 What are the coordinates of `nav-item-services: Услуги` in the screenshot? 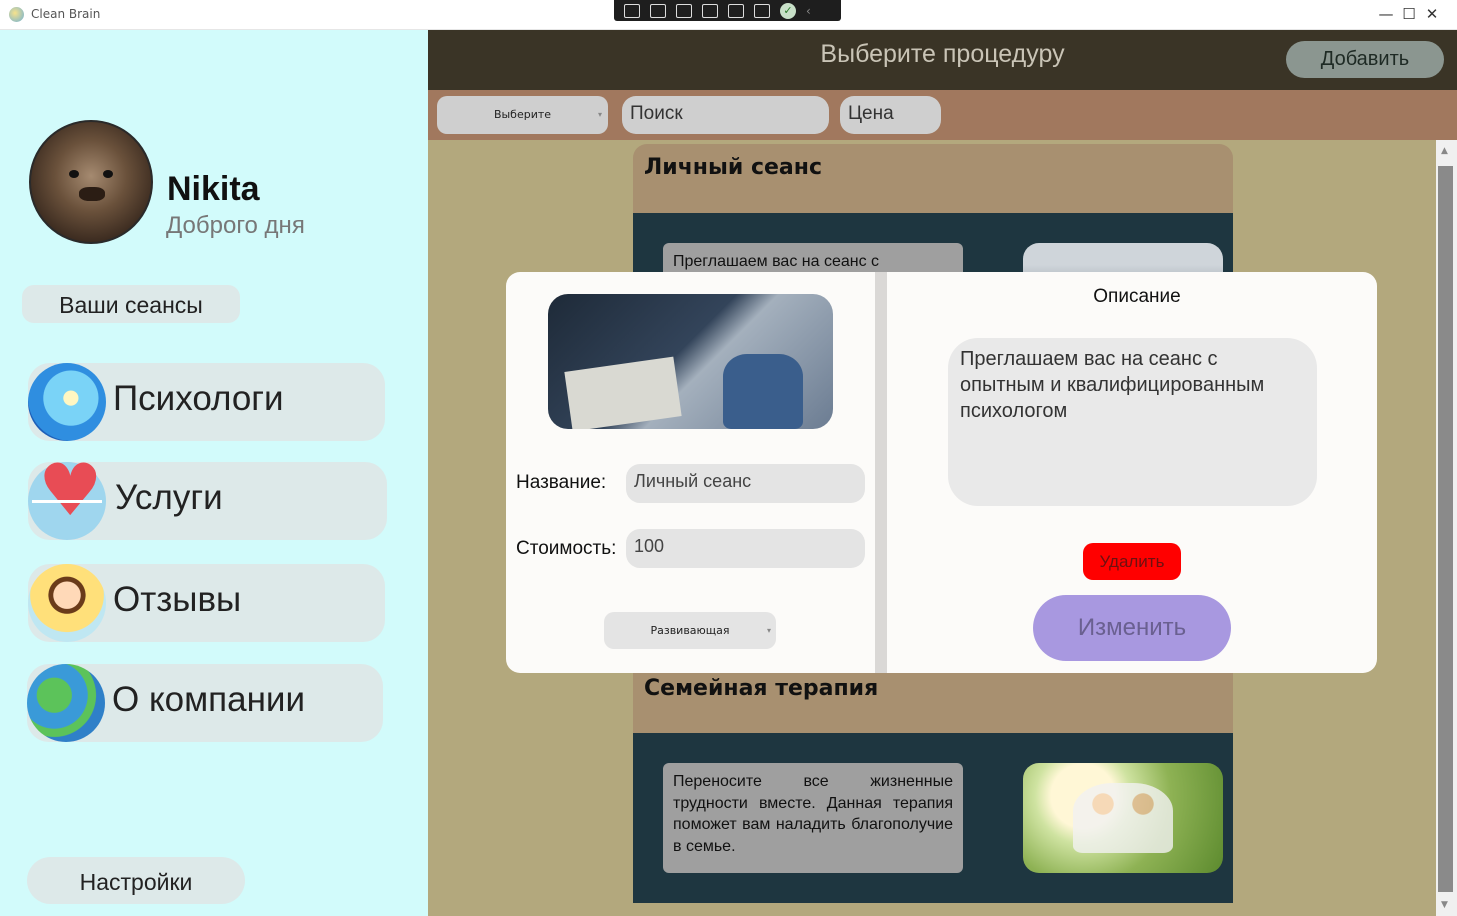 It's located at (207, 497).